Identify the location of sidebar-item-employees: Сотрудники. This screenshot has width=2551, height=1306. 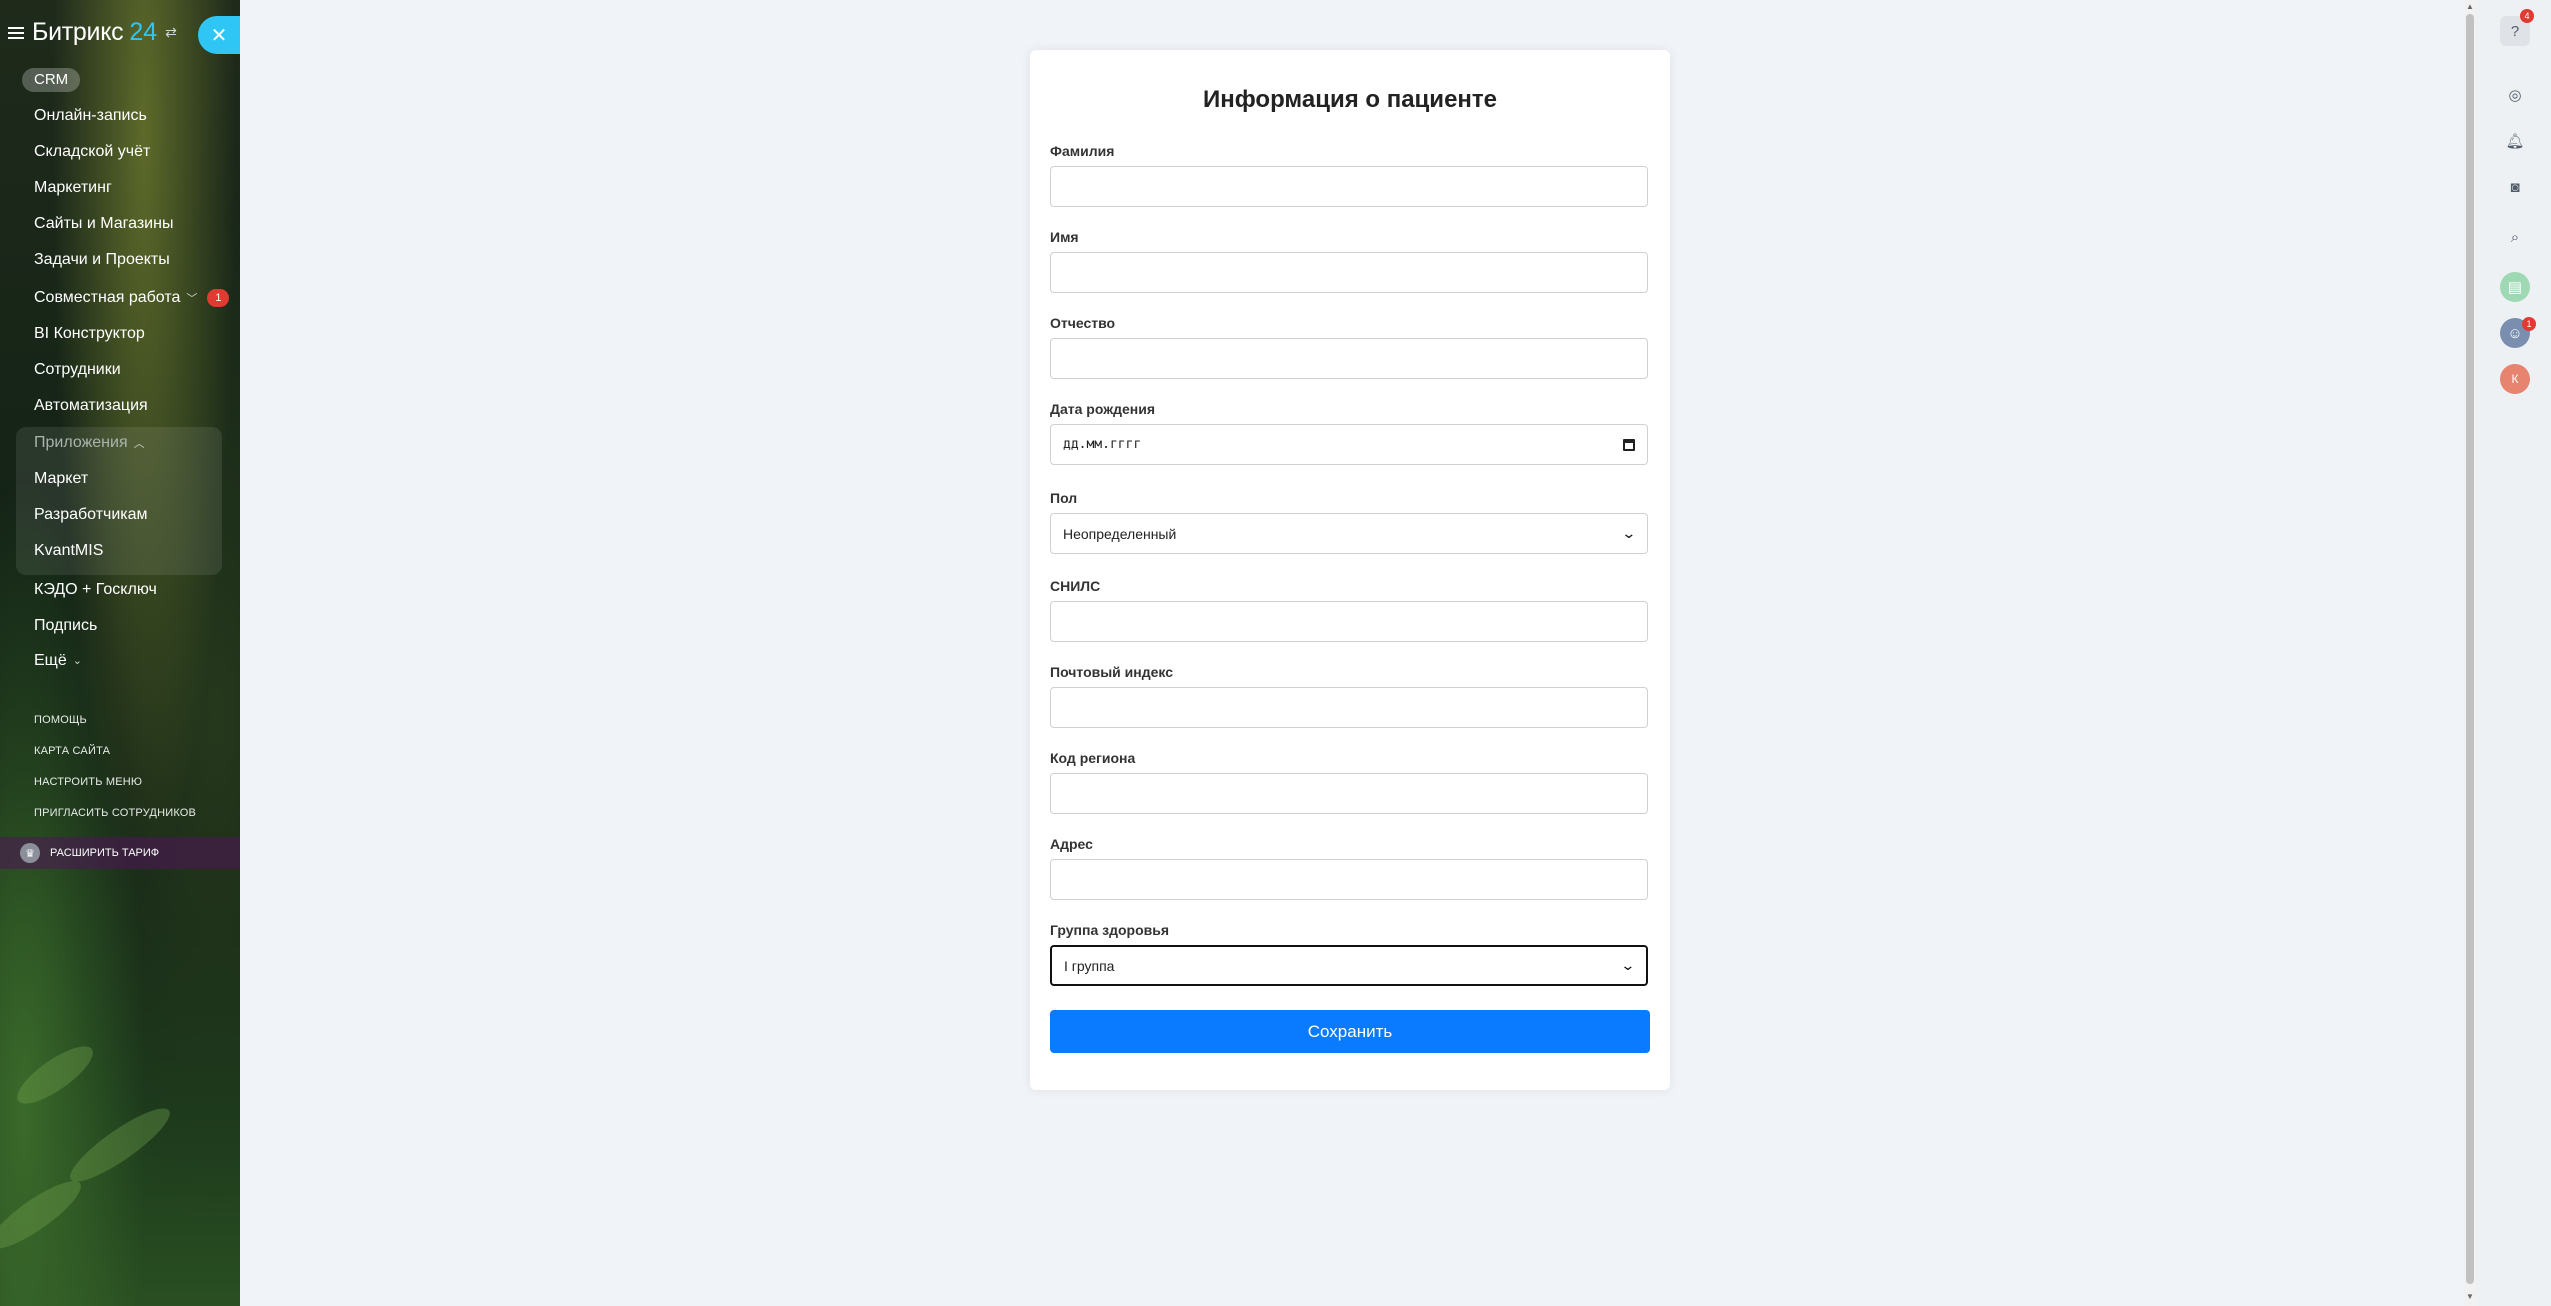
(77, 370).